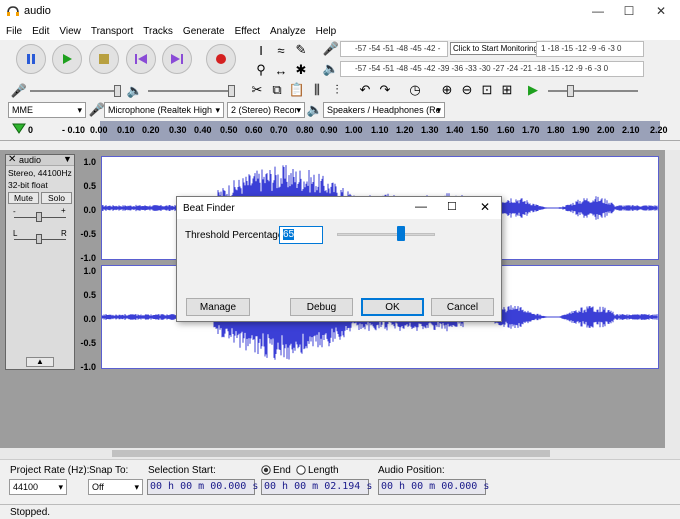 The image size is (680, 519). Describe the element at coordinates (14, 31) in the screenshot. I see `menu-file: File` at that location.